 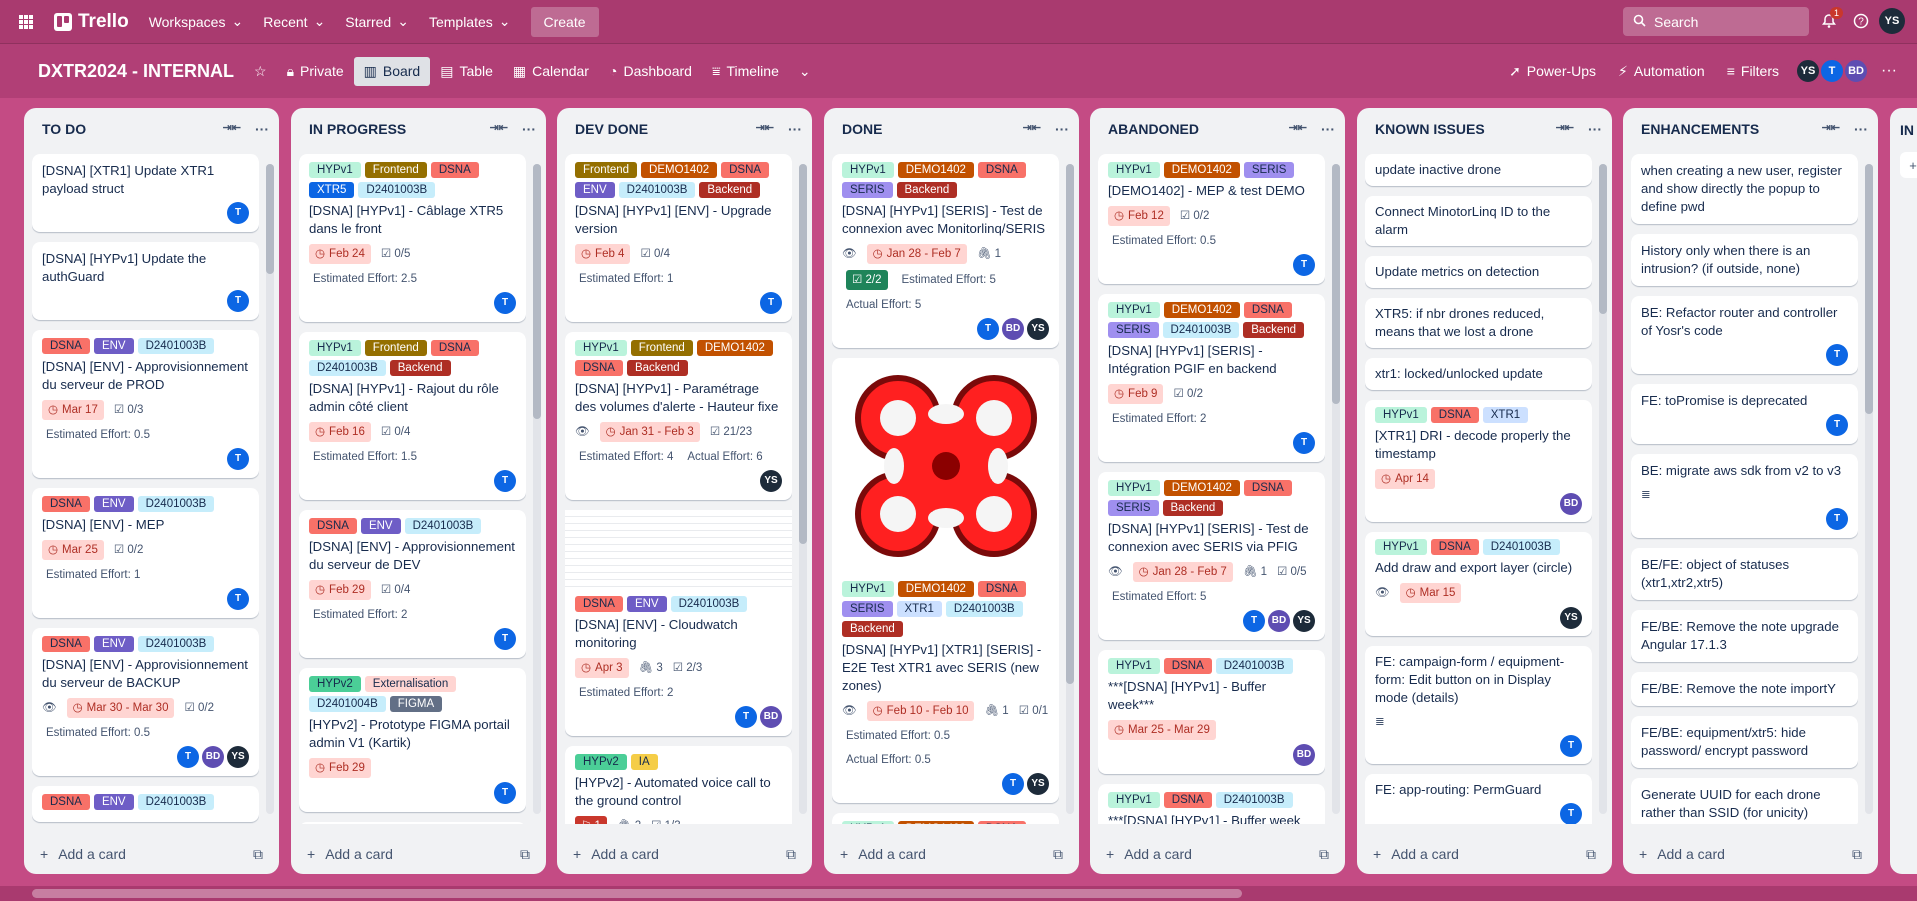 What do you see at coordinates (357, 129) in the screenshot?
I see `list-title: IN PROGRESS` at bounding box center [357, 129].